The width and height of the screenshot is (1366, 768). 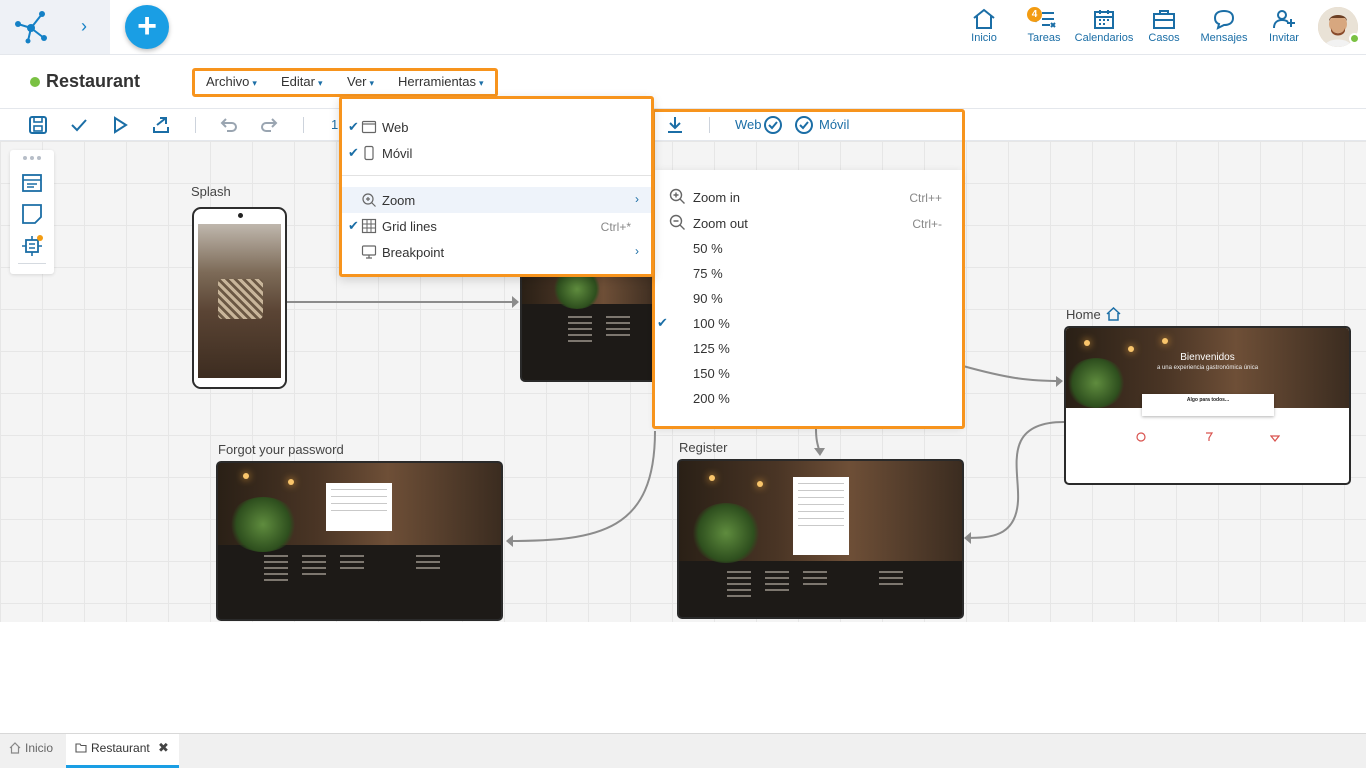 What do you see at coordinates (496, 127) in the screenshot?
I see `menu-item-web: ✔ Web` at bounding box center [496, 127].